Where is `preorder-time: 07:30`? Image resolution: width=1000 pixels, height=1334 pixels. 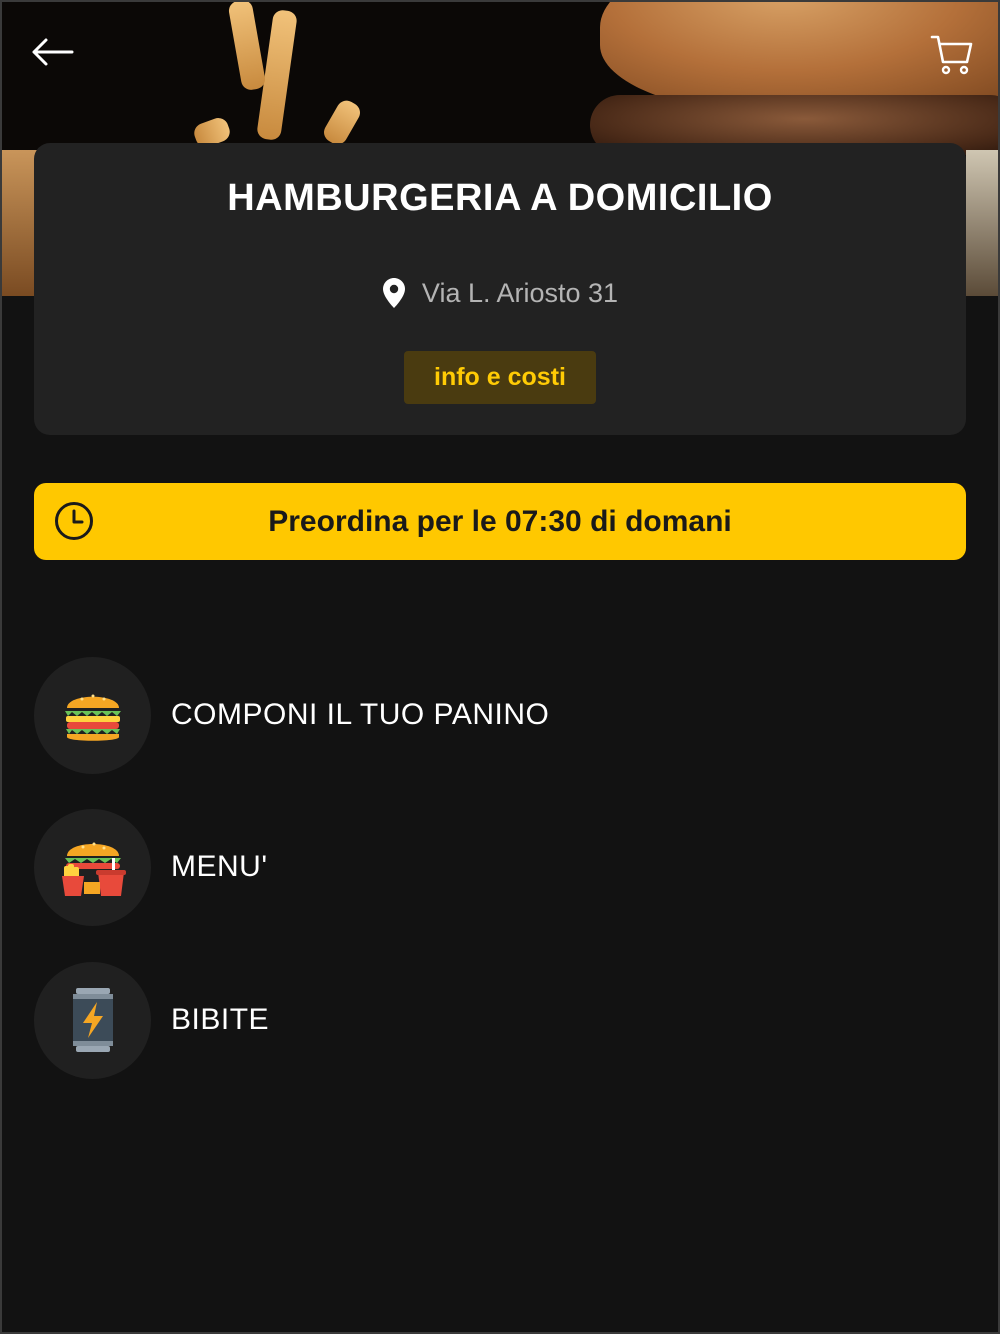
preorder-time: 07:30 is located at coordinates (543, 521).